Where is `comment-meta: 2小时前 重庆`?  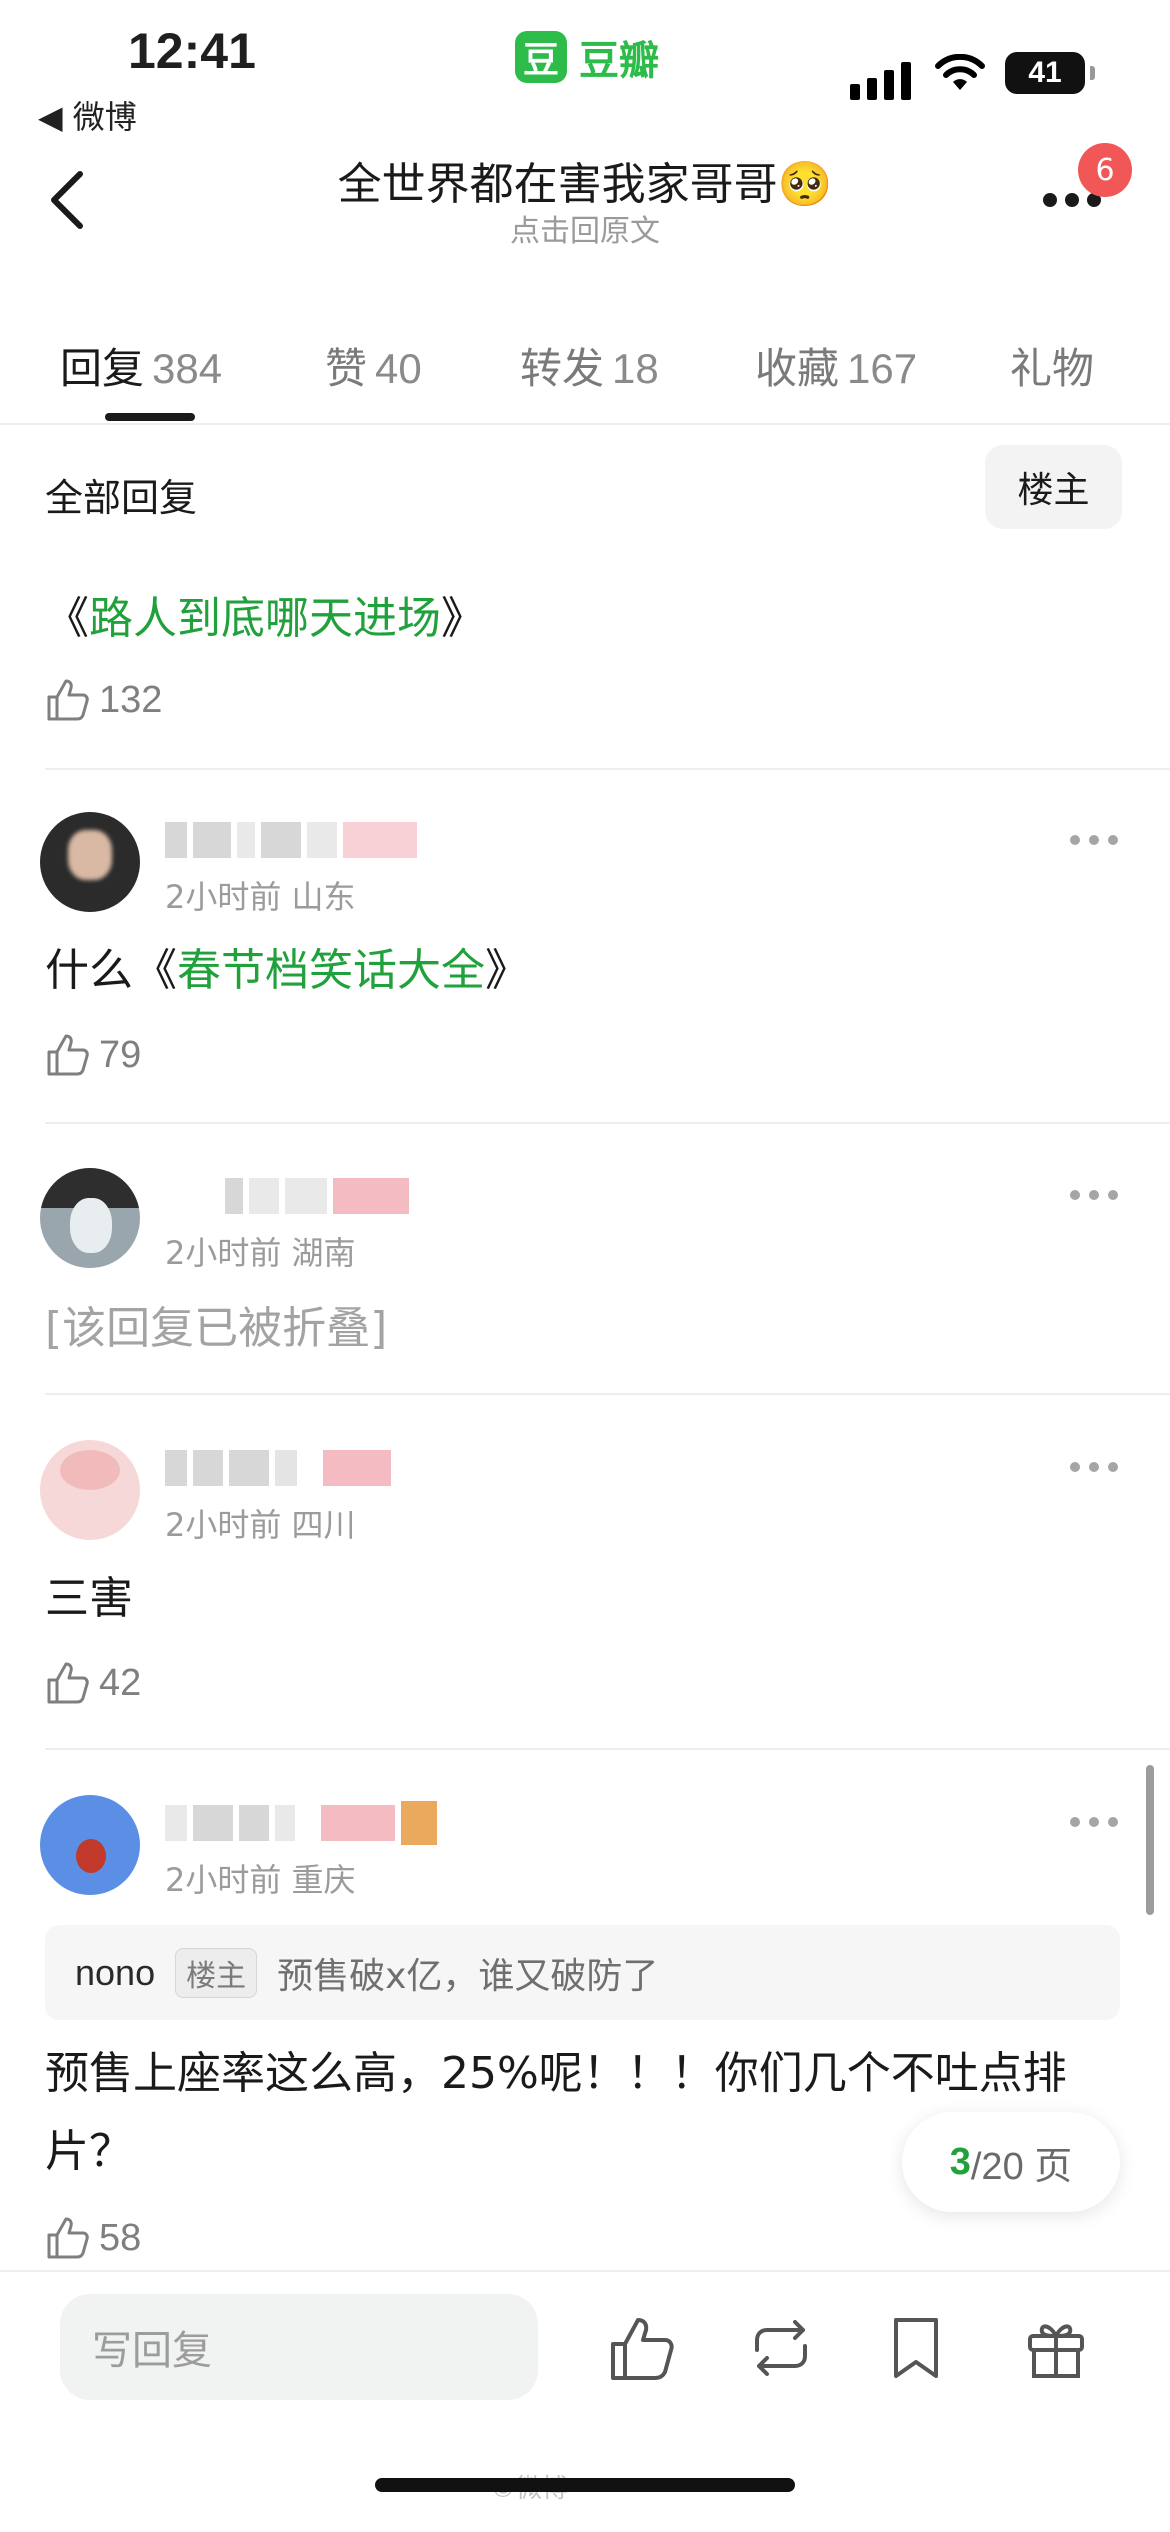
comment-meta: 2小时前 重庆 is located at coordinates (260, 1880).